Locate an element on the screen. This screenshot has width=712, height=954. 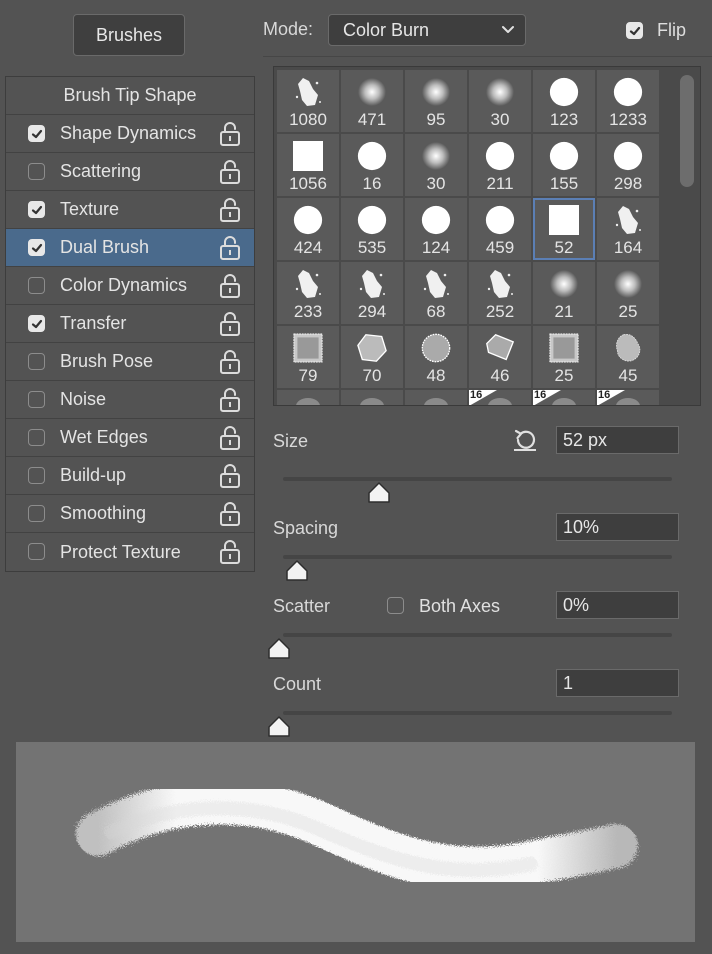
scatter-input: 0% is located at coordinates (617, 605).